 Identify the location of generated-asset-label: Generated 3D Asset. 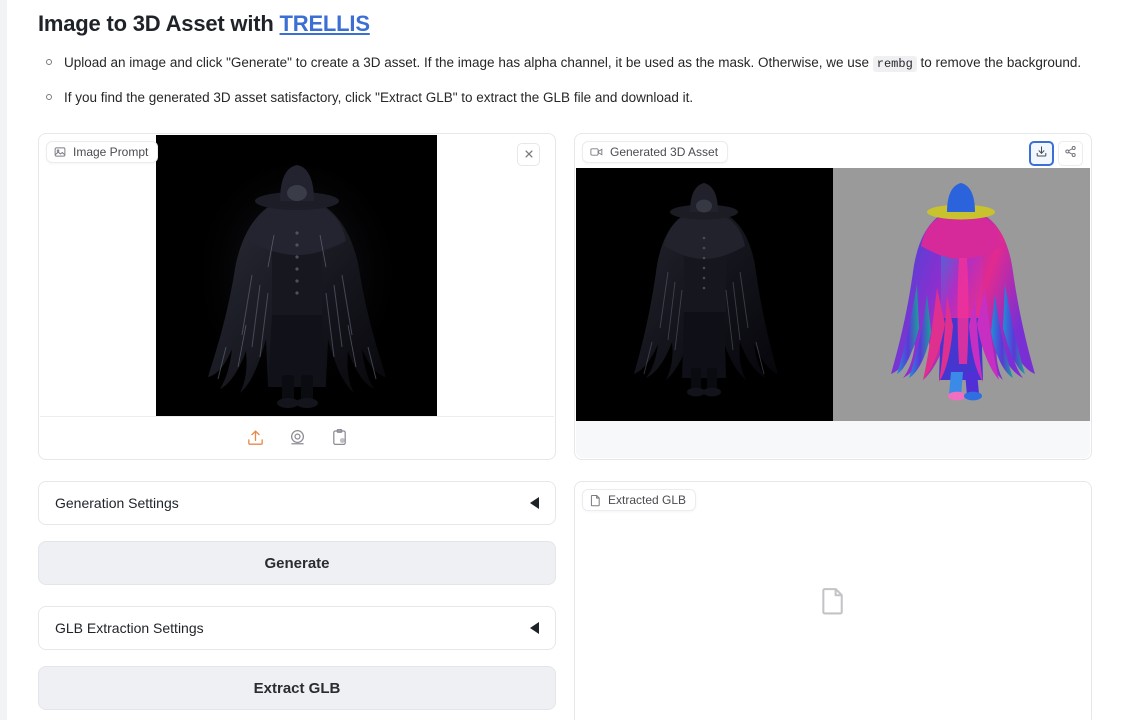
(655, 152).